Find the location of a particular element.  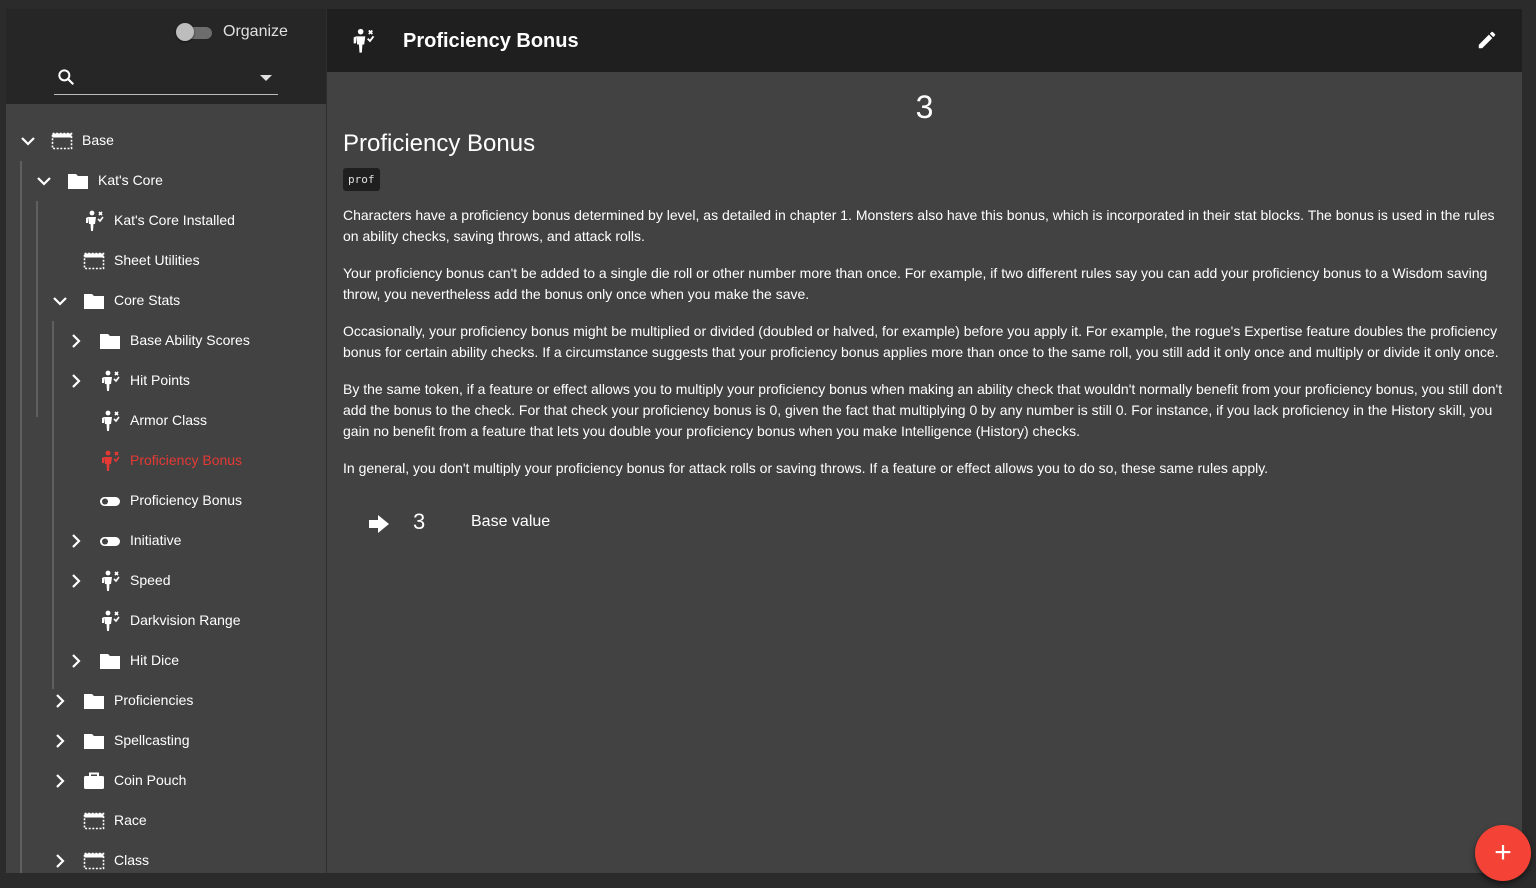

calculation-row: 3 Base value is located at coordinates (567, 524).